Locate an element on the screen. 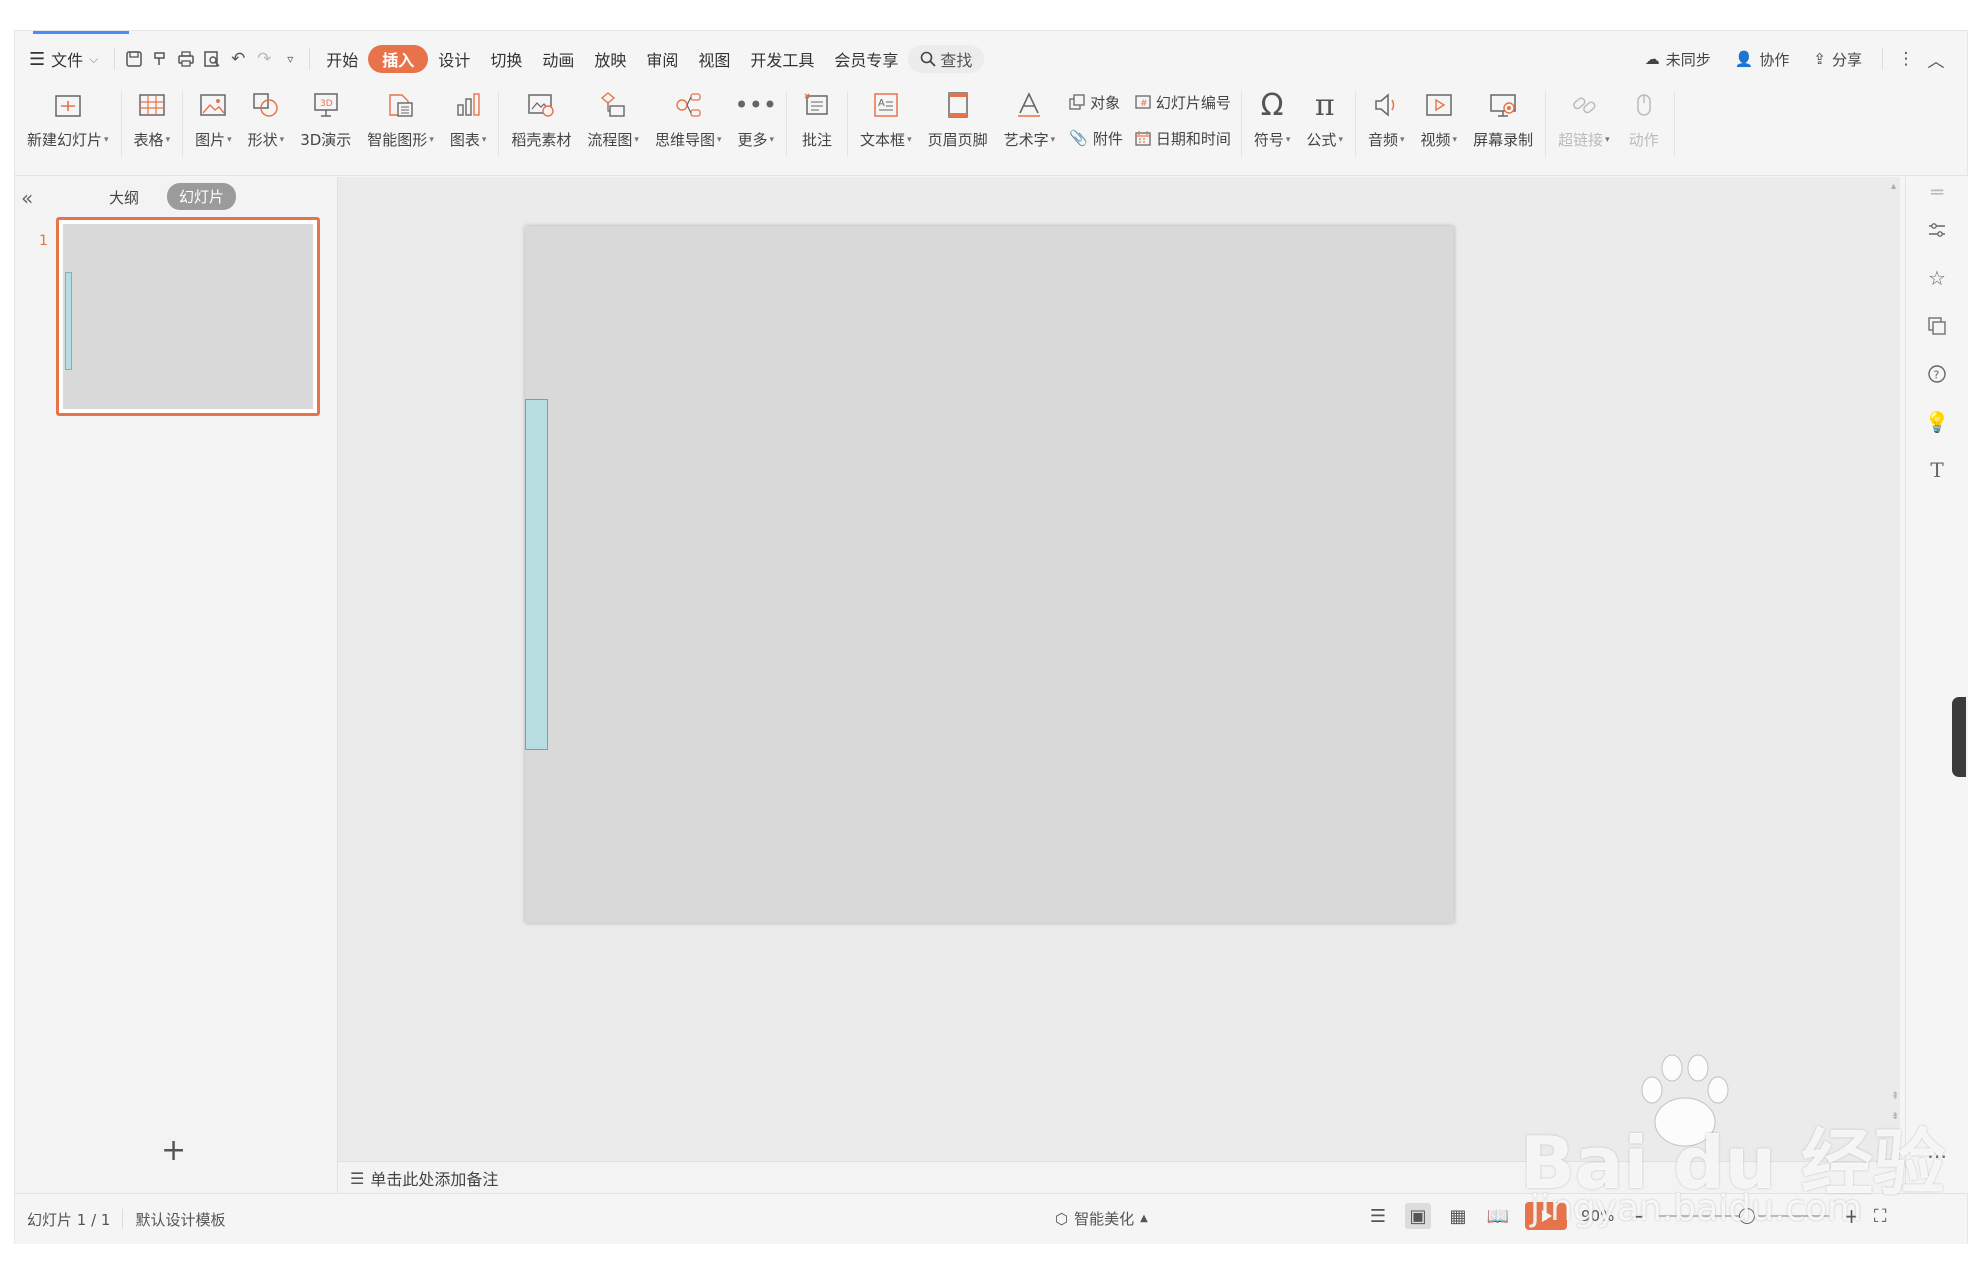  collab-button: 👤 协作 is located at coordinates (1762, 59).